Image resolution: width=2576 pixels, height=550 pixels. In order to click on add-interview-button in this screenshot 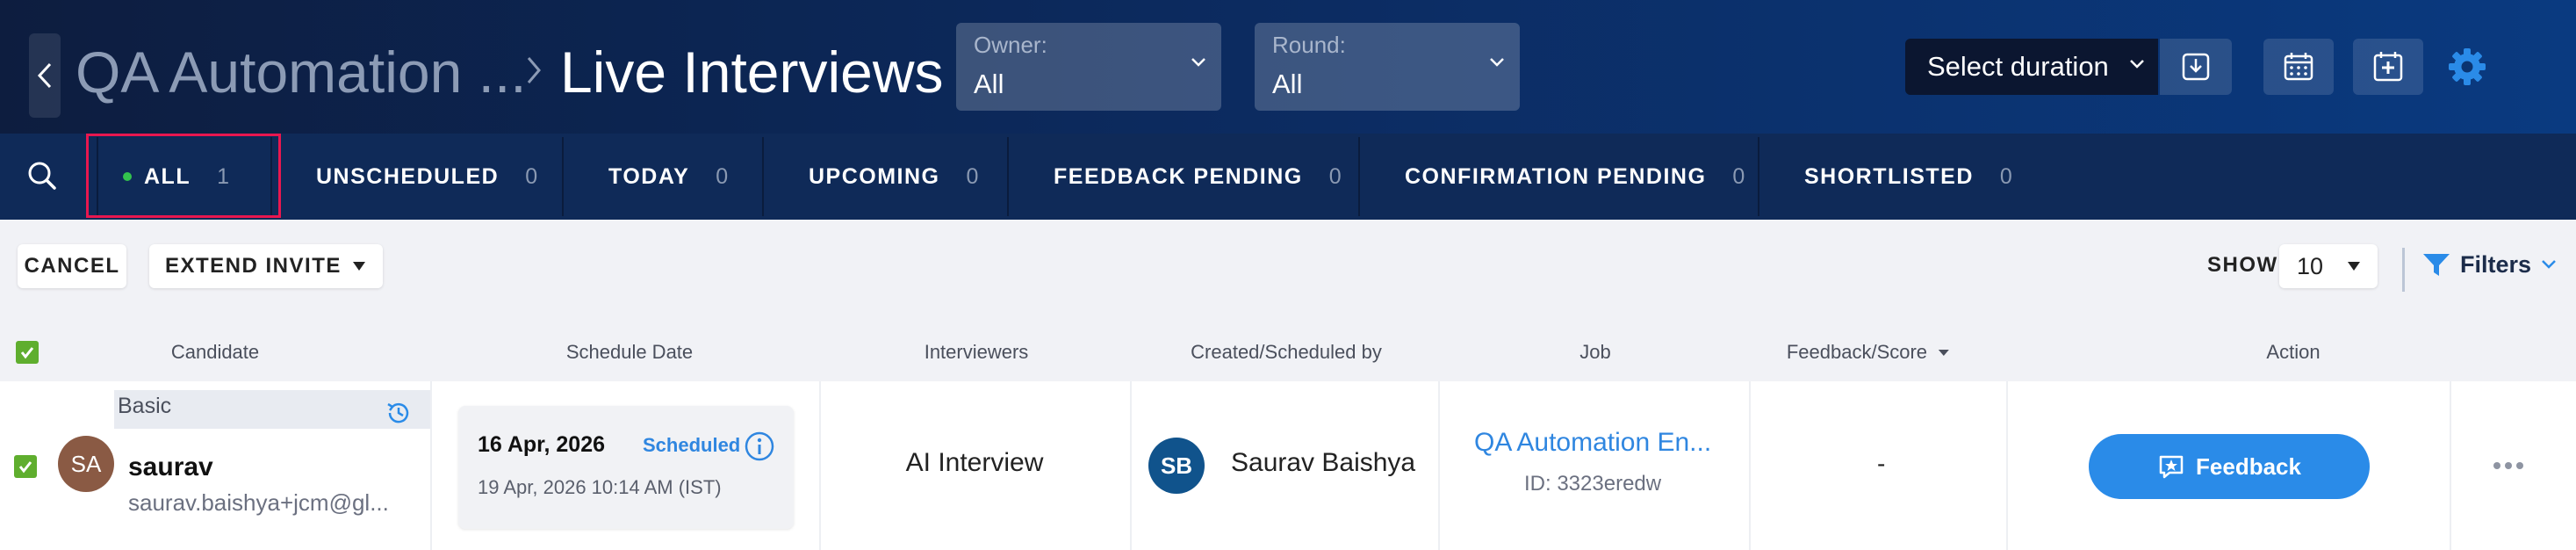, I will do `click(2388, 67)`.